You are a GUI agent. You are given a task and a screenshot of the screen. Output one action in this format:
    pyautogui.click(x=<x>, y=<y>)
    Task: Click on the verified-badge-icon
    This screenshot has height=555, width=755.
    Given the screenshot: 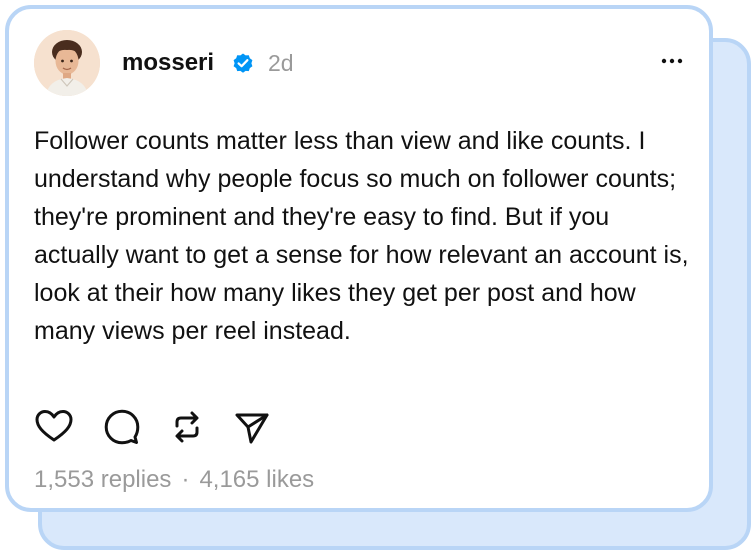 What is the action you would take?
    pyautogui.click(x=243, y=63)
    